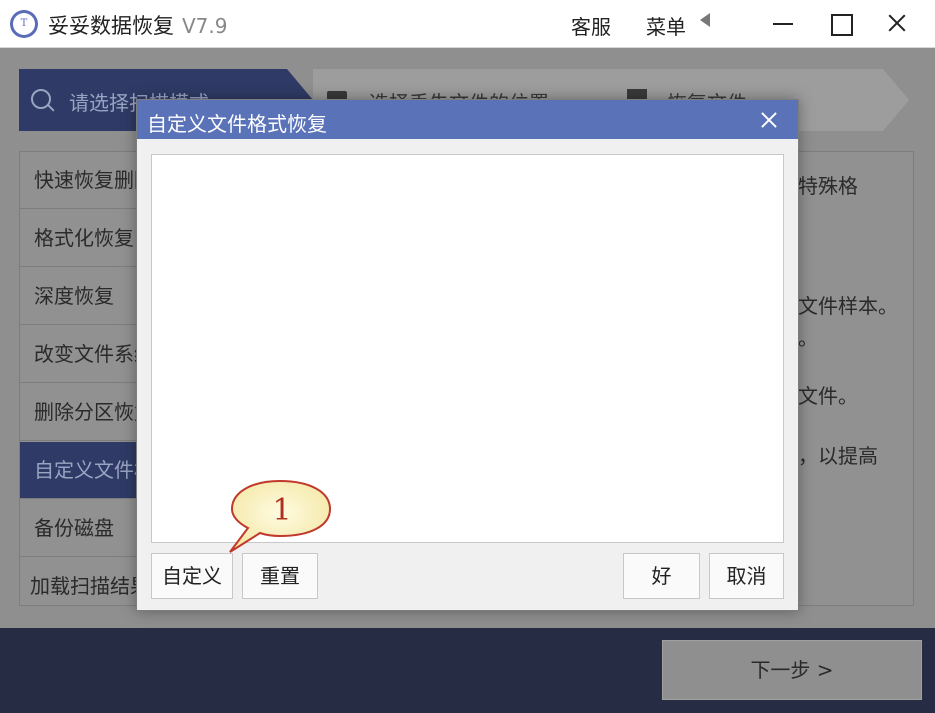 This screenshot has width=935, height=713. Describe the element at coordinates (828, 396) in the screenshot. I see `description-text: 文件。` at that location.